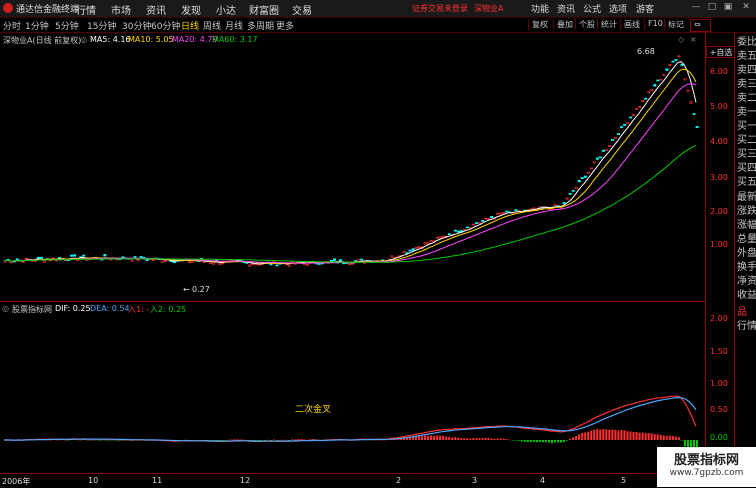 The width and height of the screenshot is (756, 488). I want to click on sidebar-item: 最新, so click(746, 198).